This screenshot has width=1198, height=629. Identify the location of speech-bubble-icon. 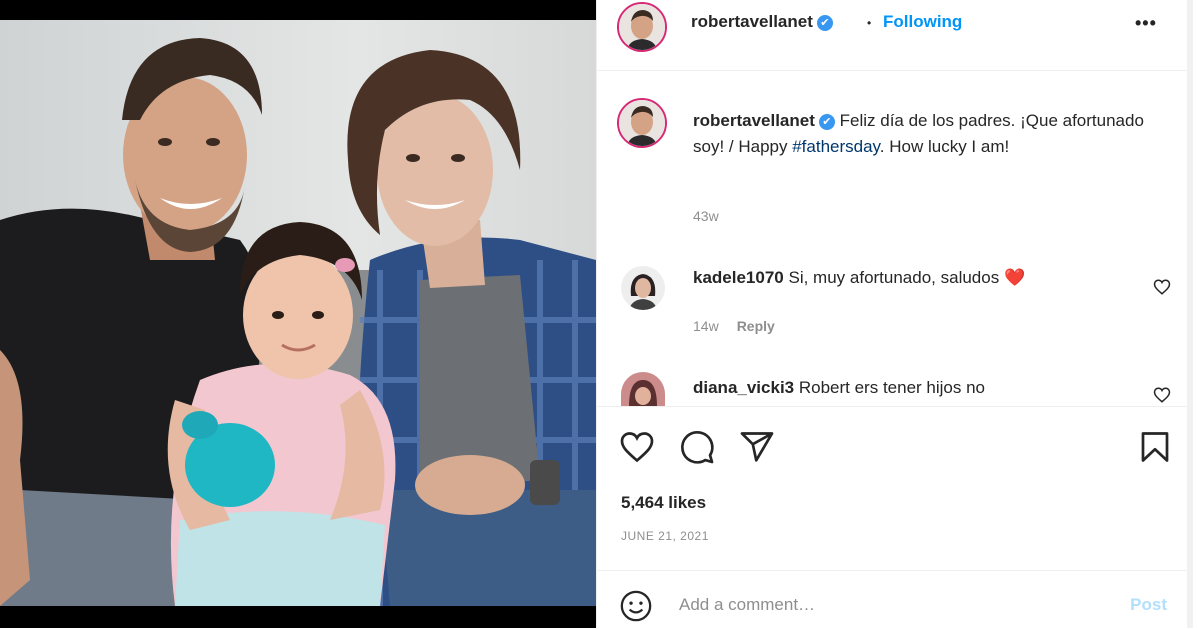
(697, 447).